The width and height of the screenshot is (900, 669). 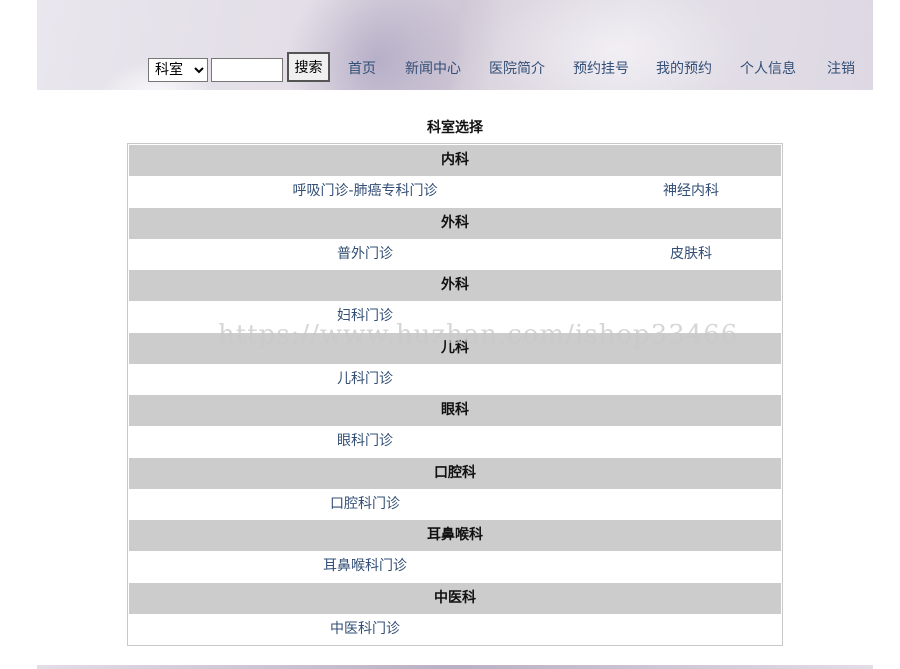 What do you see at coordinates (455, 473) in the screenshot?
I see `category-header: 口腔科` at bounding box center [455, 473].